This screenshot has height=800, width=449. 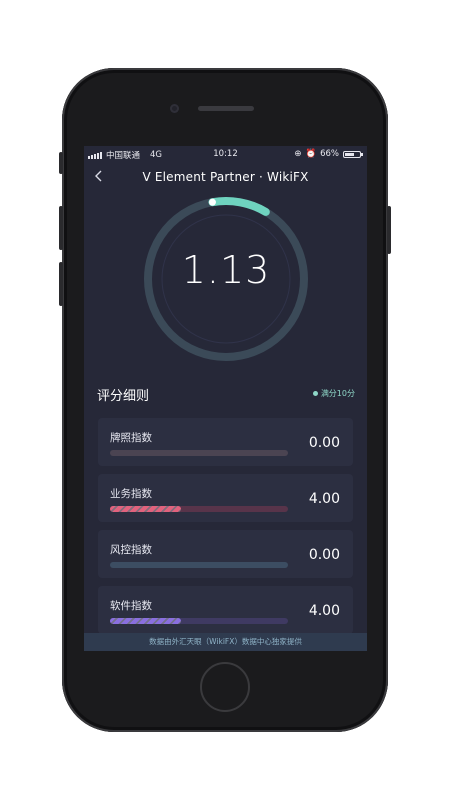 What do you see at coordinates (329, 154) in the screenshot?
I see `battery-percent: 66%` at bounding box center [329, 154].